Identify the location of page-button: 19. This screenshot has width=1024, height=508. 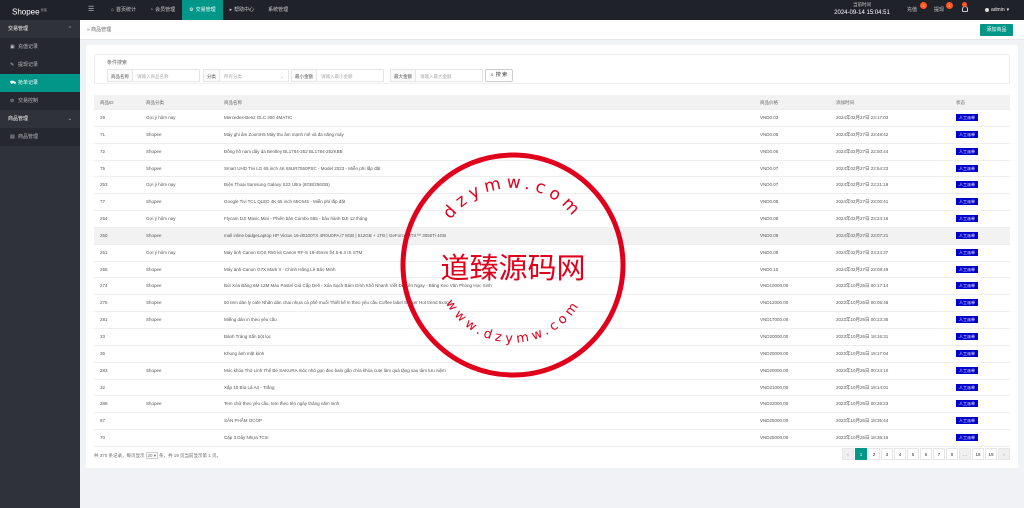
(991, 454).